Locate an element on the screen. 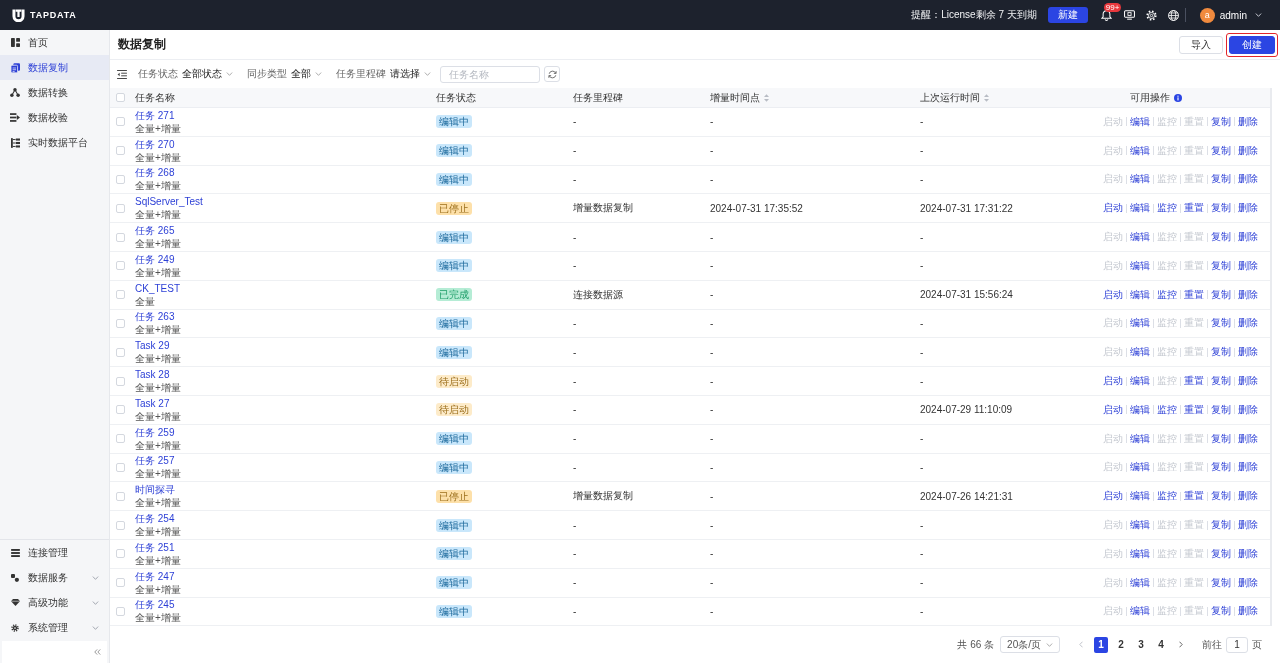  sidebar-item: 系统管理 is located at coordinates (54, 627).